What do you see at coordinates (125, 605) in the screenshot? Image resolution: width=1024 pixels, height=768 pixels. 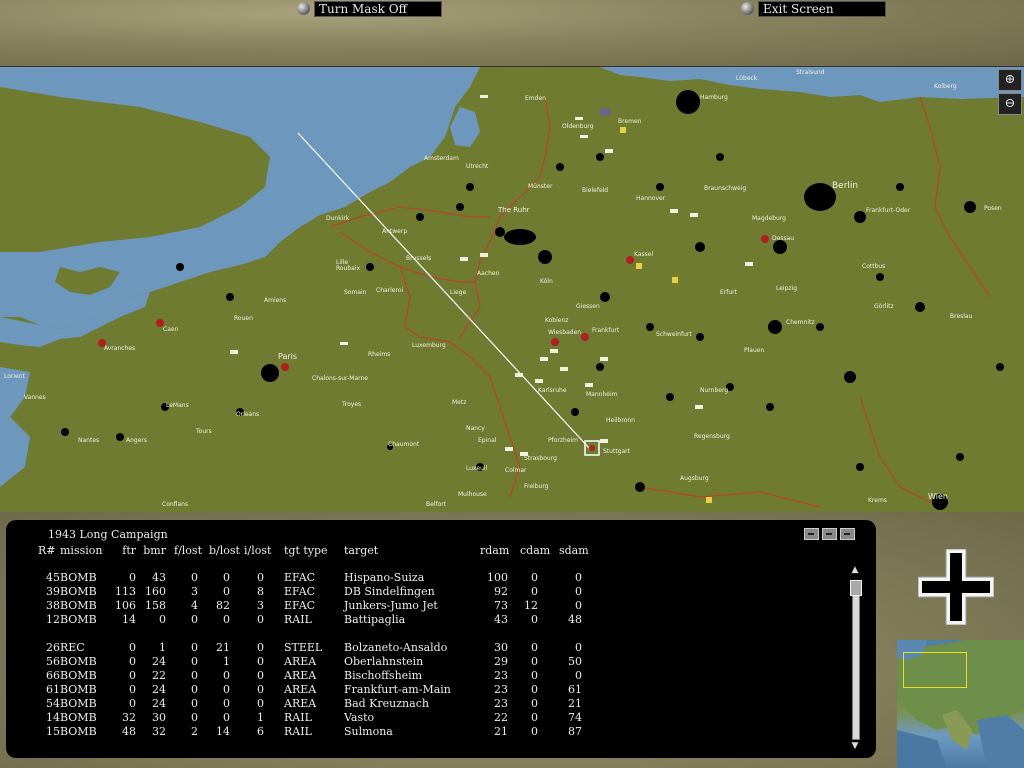 I see `cell-ftr: 106` at bounding box center [125, 605].